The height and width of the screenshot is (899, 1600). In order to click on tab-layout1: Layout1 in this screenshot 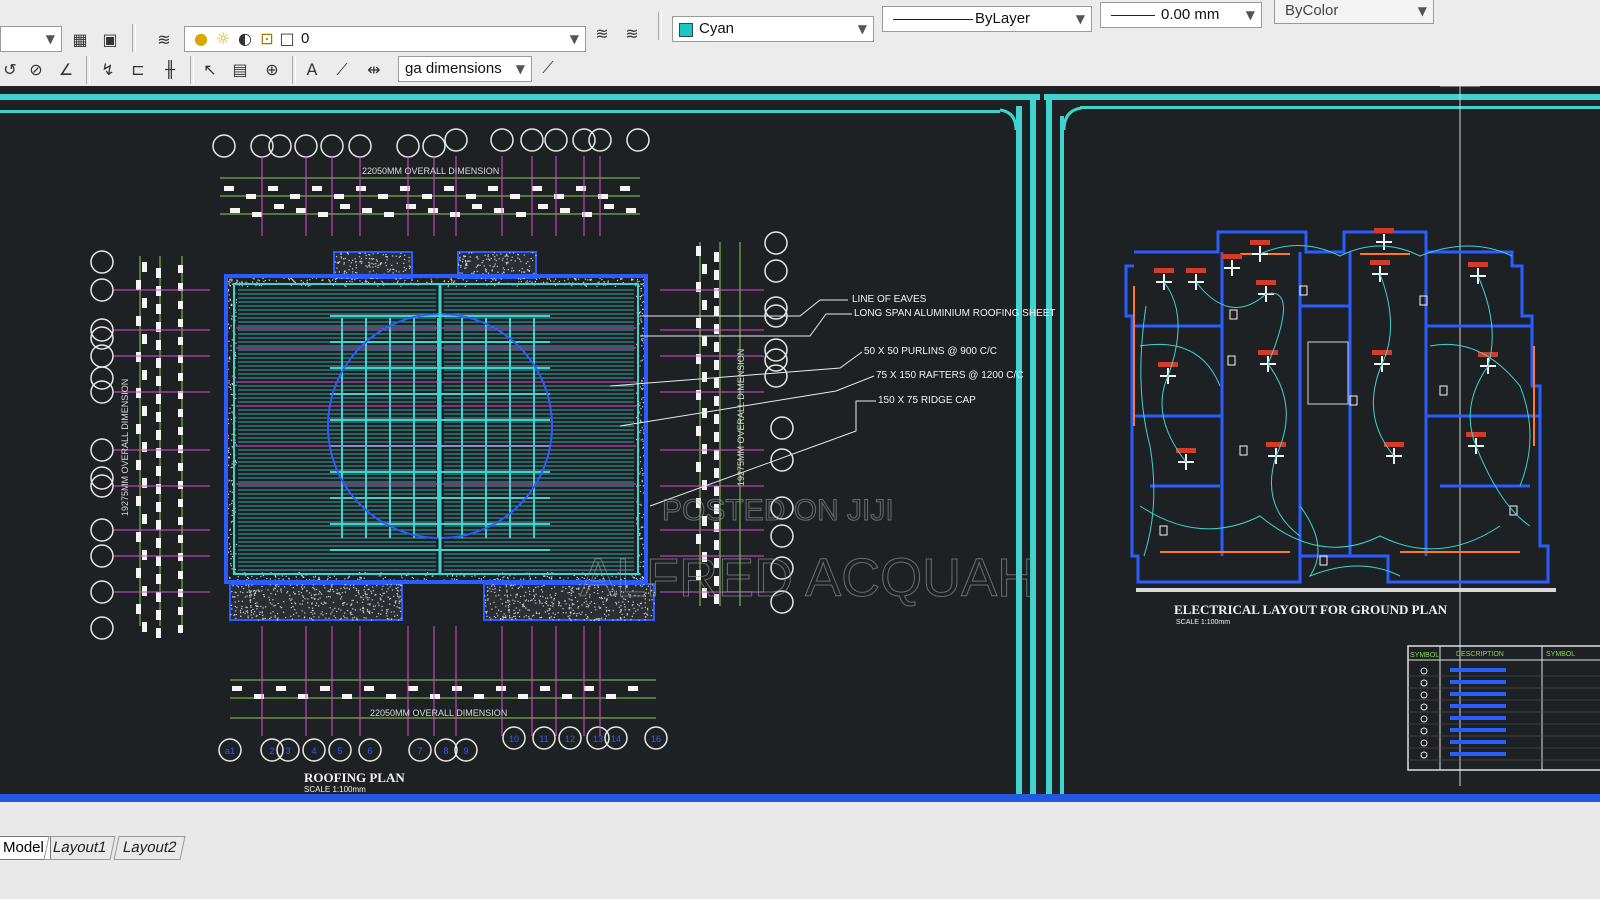, I will do `click(79, 848)`.